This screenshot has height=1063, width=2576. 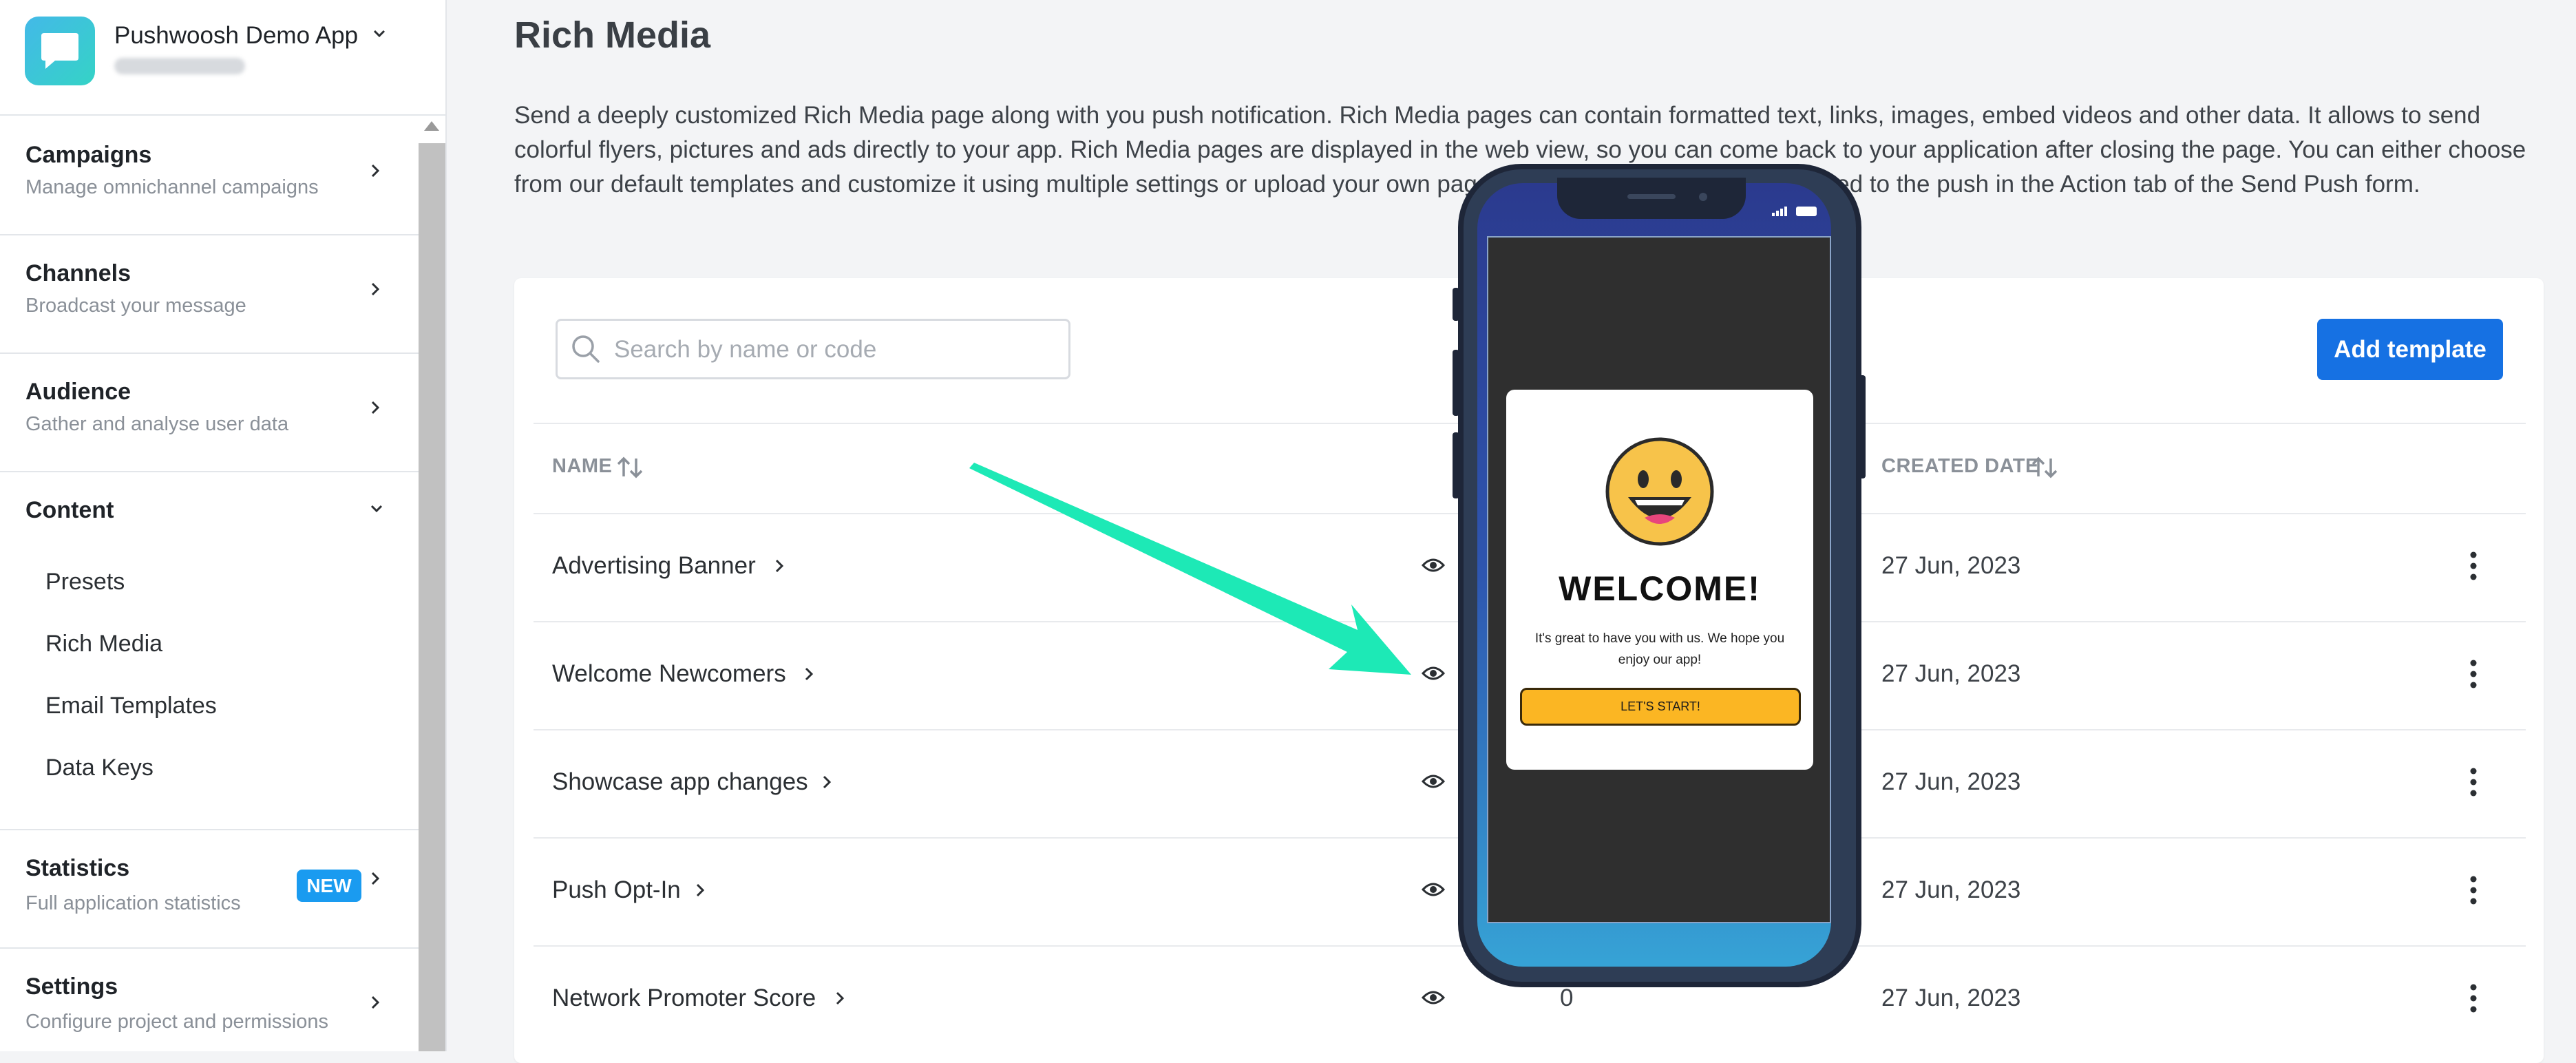 I want to click on nav-audience: Audience Gather and analyse user data, so click(x=210, y=412).